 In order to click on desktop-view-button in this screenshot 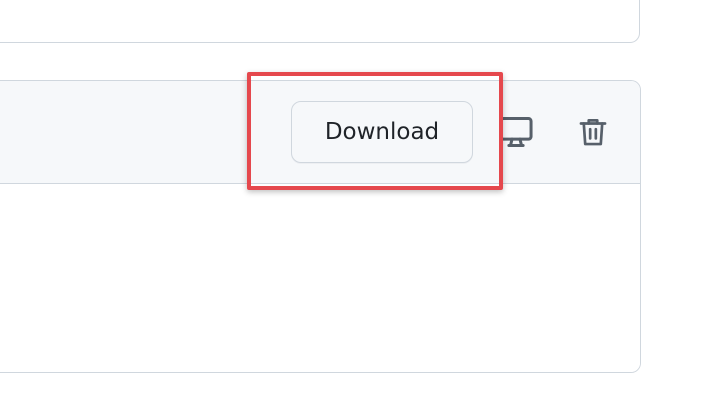, I will do `click(516, 132)`.